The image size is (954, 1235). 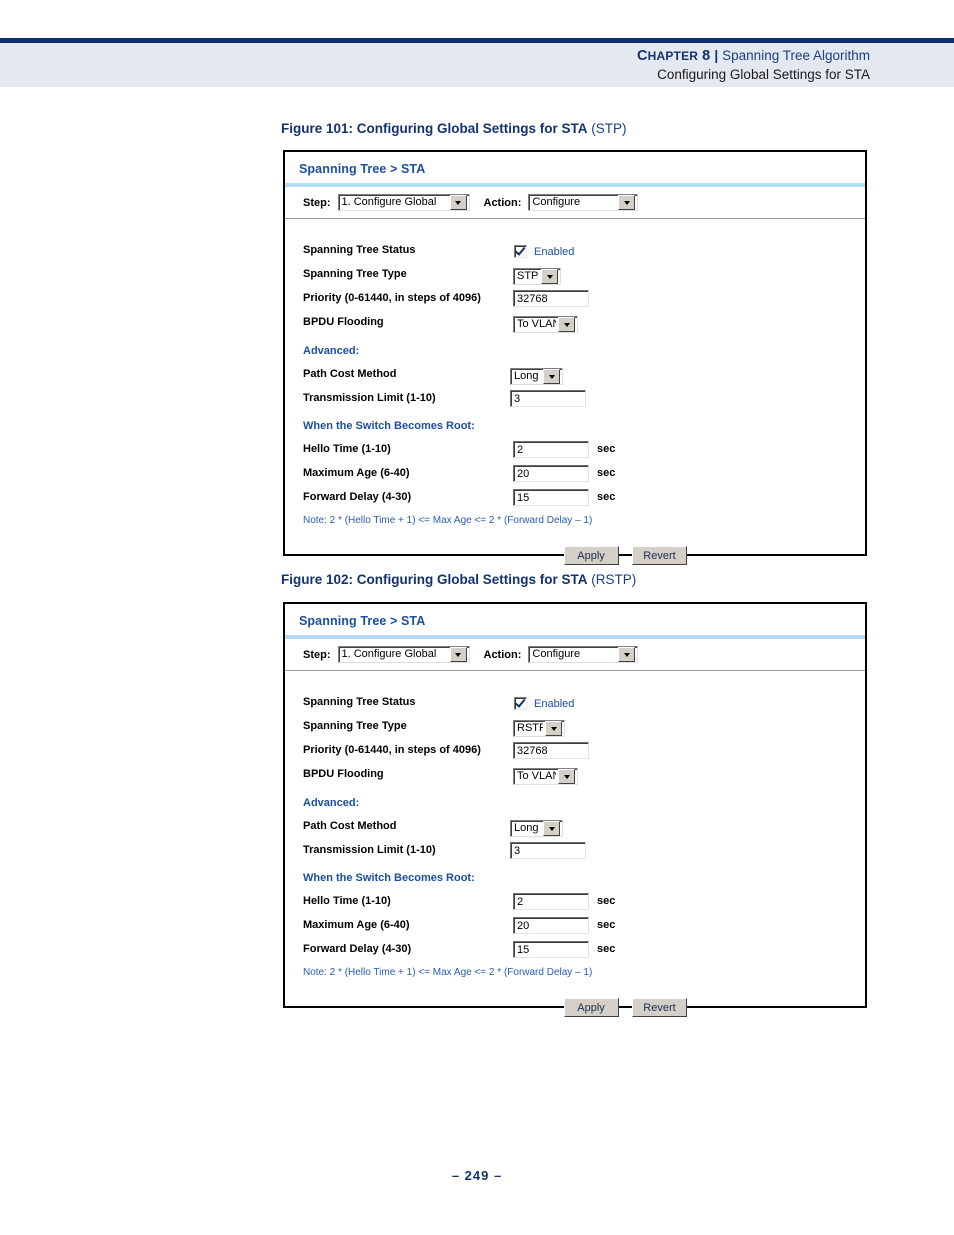 I want to click on field-row-transmission-limit: Transmission Limit (1-10) 3, so click(x=575, y=851).